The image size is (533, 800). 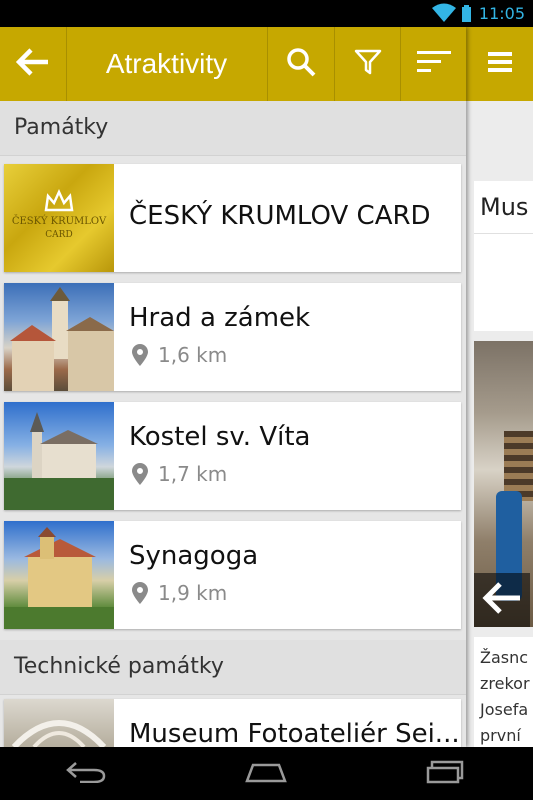 What do you see at coordinates (504, 709) in the screenshot?
I see `description-line: Josefa` at bounding box center [504, 709].